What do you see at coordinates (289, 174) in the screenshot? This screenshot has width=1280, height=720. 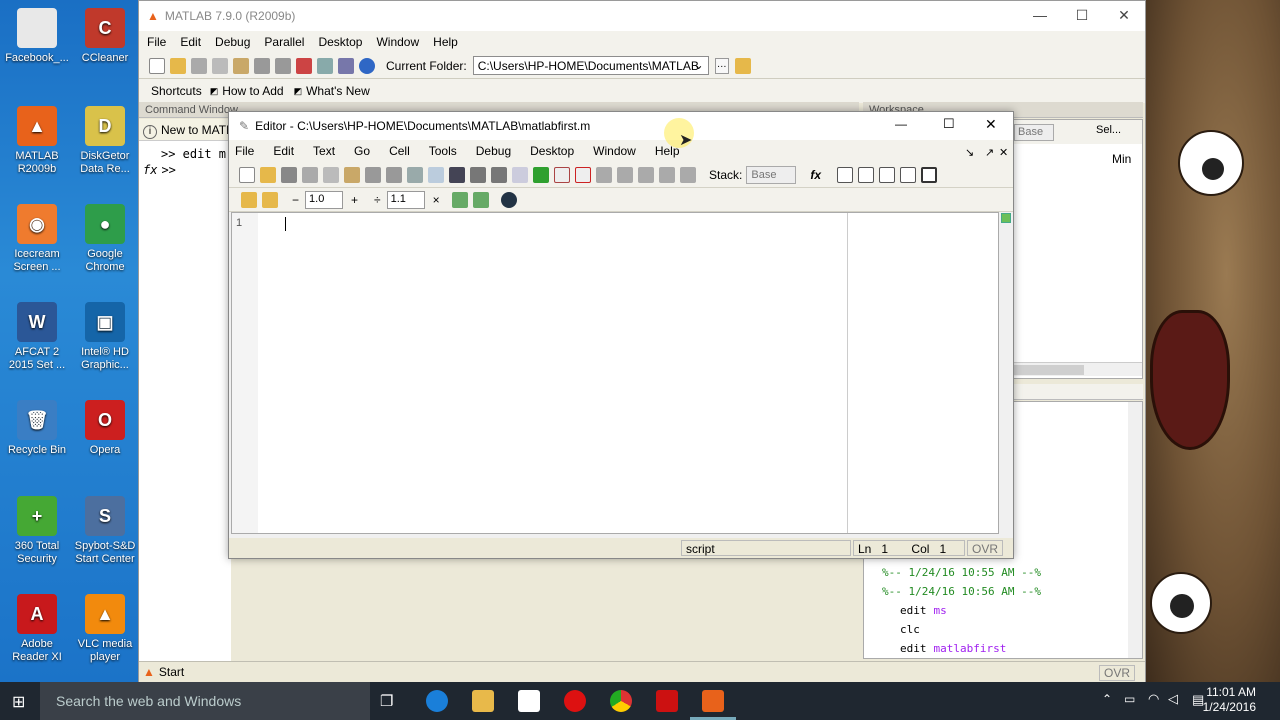 I see `save-icon` at bounding box center [289, 174].